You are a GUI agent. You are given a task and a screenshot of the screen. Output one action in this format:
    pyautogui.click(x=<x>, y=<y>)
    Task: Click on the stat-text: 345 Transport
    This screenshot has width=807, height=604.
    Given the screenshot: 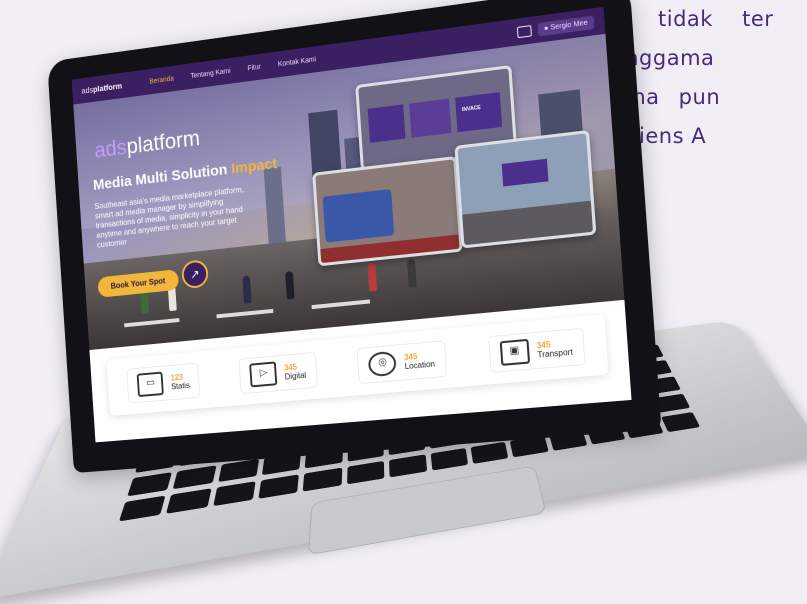 What is the action you would take?
    pyautogui.click(x=554, y=349)
    